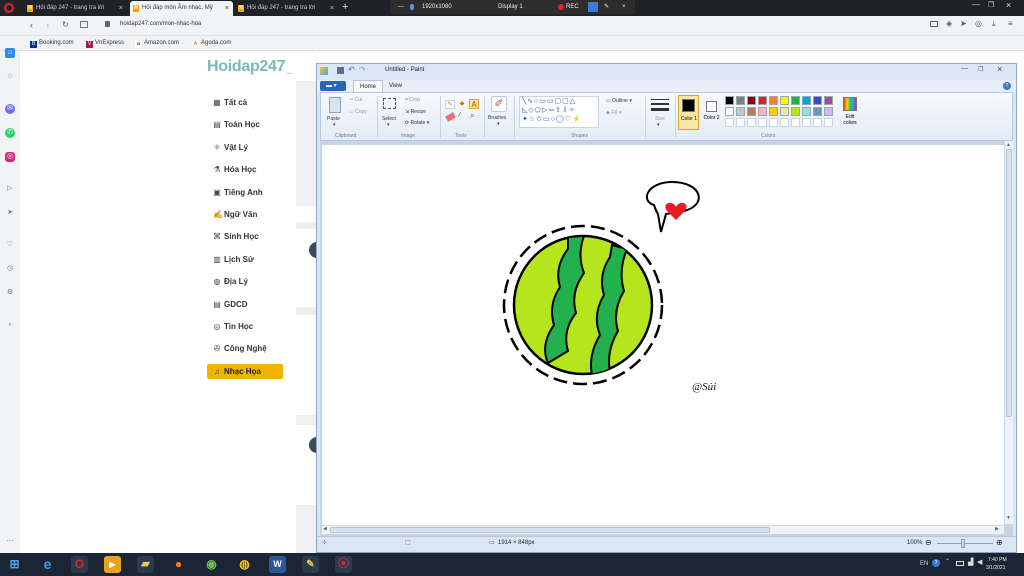 This screenshot has height=576, width=1024. What do you see at coordinates (211, 564) in the screenshot?
I see `app-green-icon: ◉` at bounding box center [211, 564].